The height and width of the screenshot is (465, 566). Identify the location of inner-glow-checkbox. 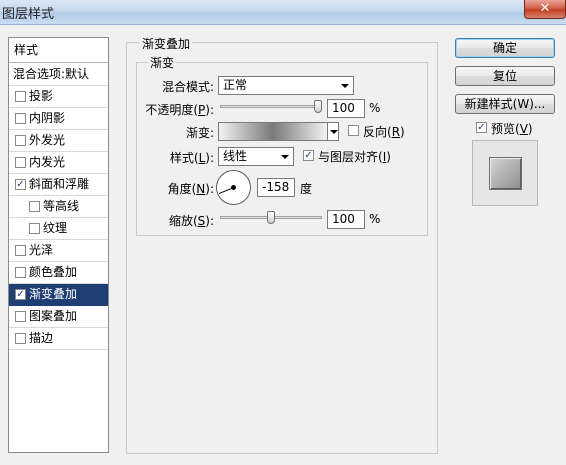
(20, 162).